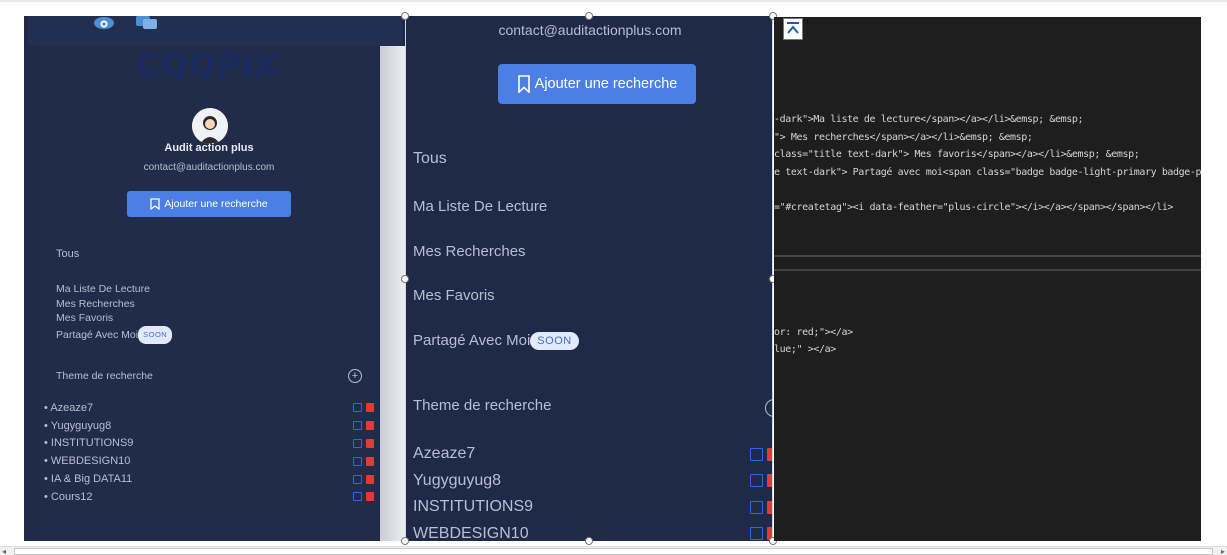  What do you see at coordinates (592, 481) in the screenshot?
I see `list-item: Yugyguyug8` at bounding box center [592, 481].